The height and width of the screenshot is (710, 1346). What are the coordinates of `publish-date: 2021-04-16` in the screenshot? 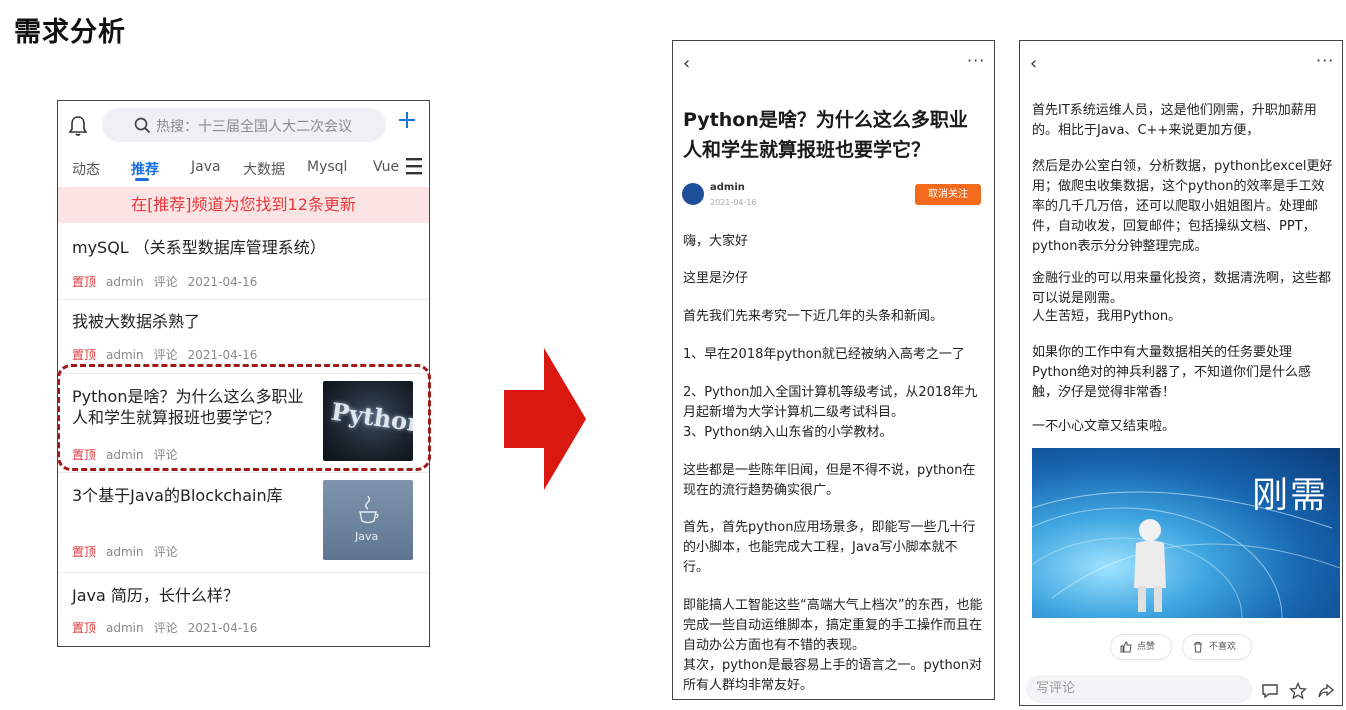 It's located at (733, 202).